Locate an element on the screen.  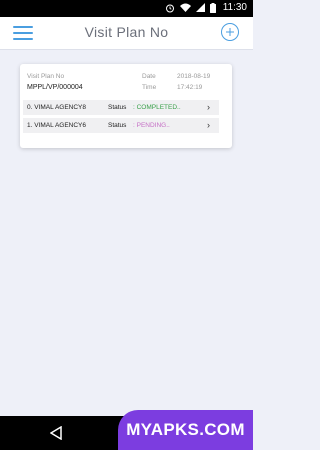
date-value: 2018-08-19 is located at coordinates (194, 76).